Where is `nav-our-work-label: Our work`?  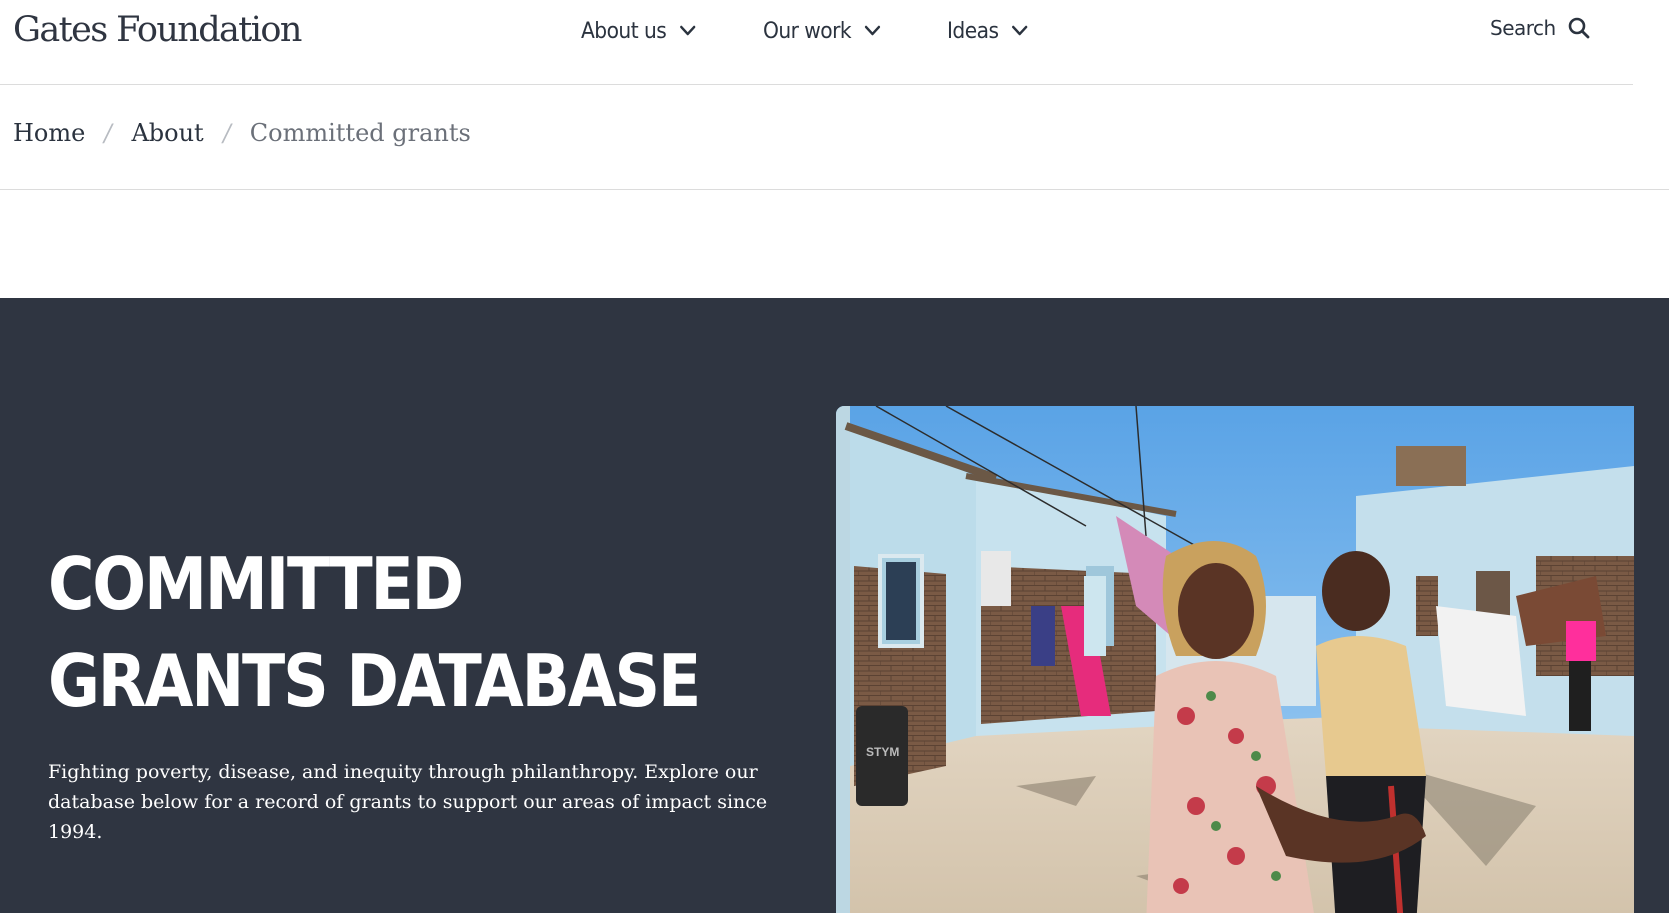 nav-our-work-label: Our work is located at coordinates (807, 31).